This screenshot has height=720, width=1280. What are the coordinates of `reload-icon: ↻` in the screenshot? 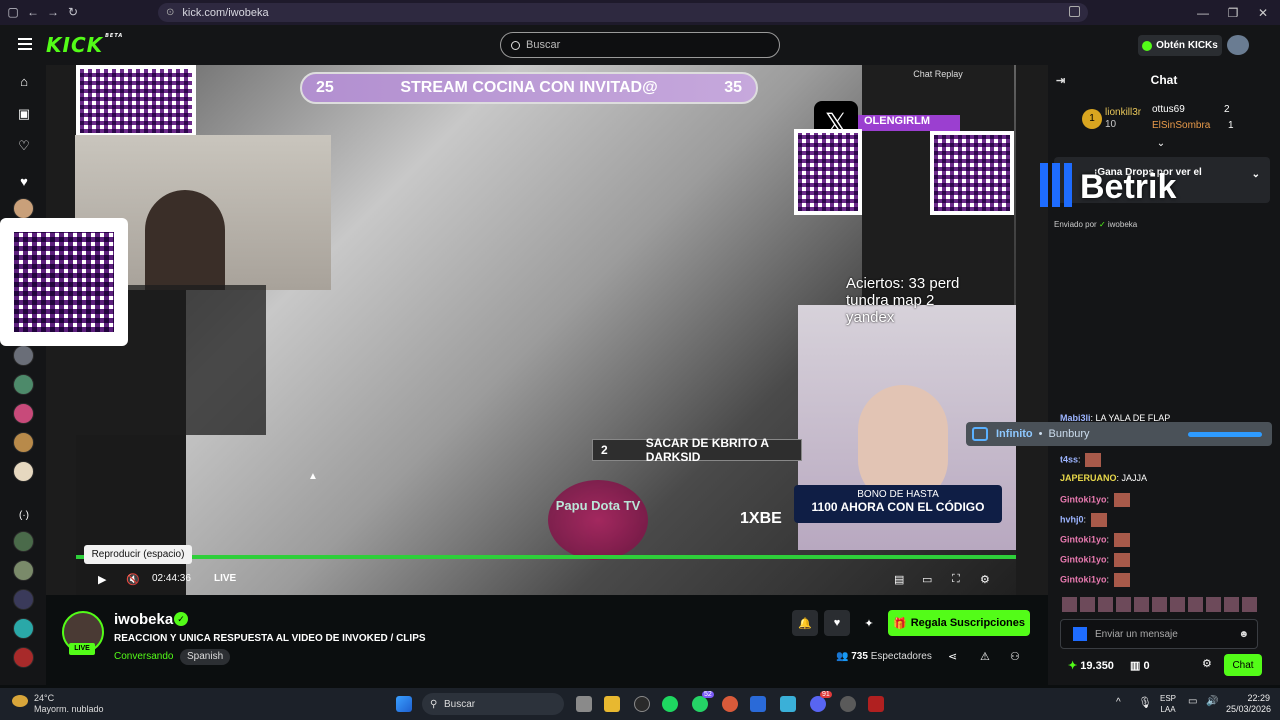 It's located at (73, 12).